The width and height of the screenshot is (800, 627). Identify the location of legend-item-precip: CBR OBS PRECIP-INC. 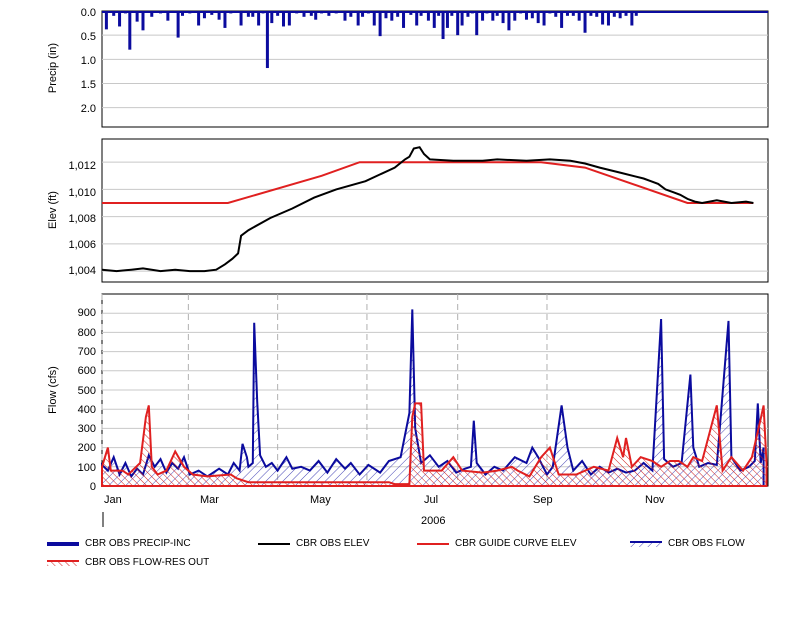
(119, 543).